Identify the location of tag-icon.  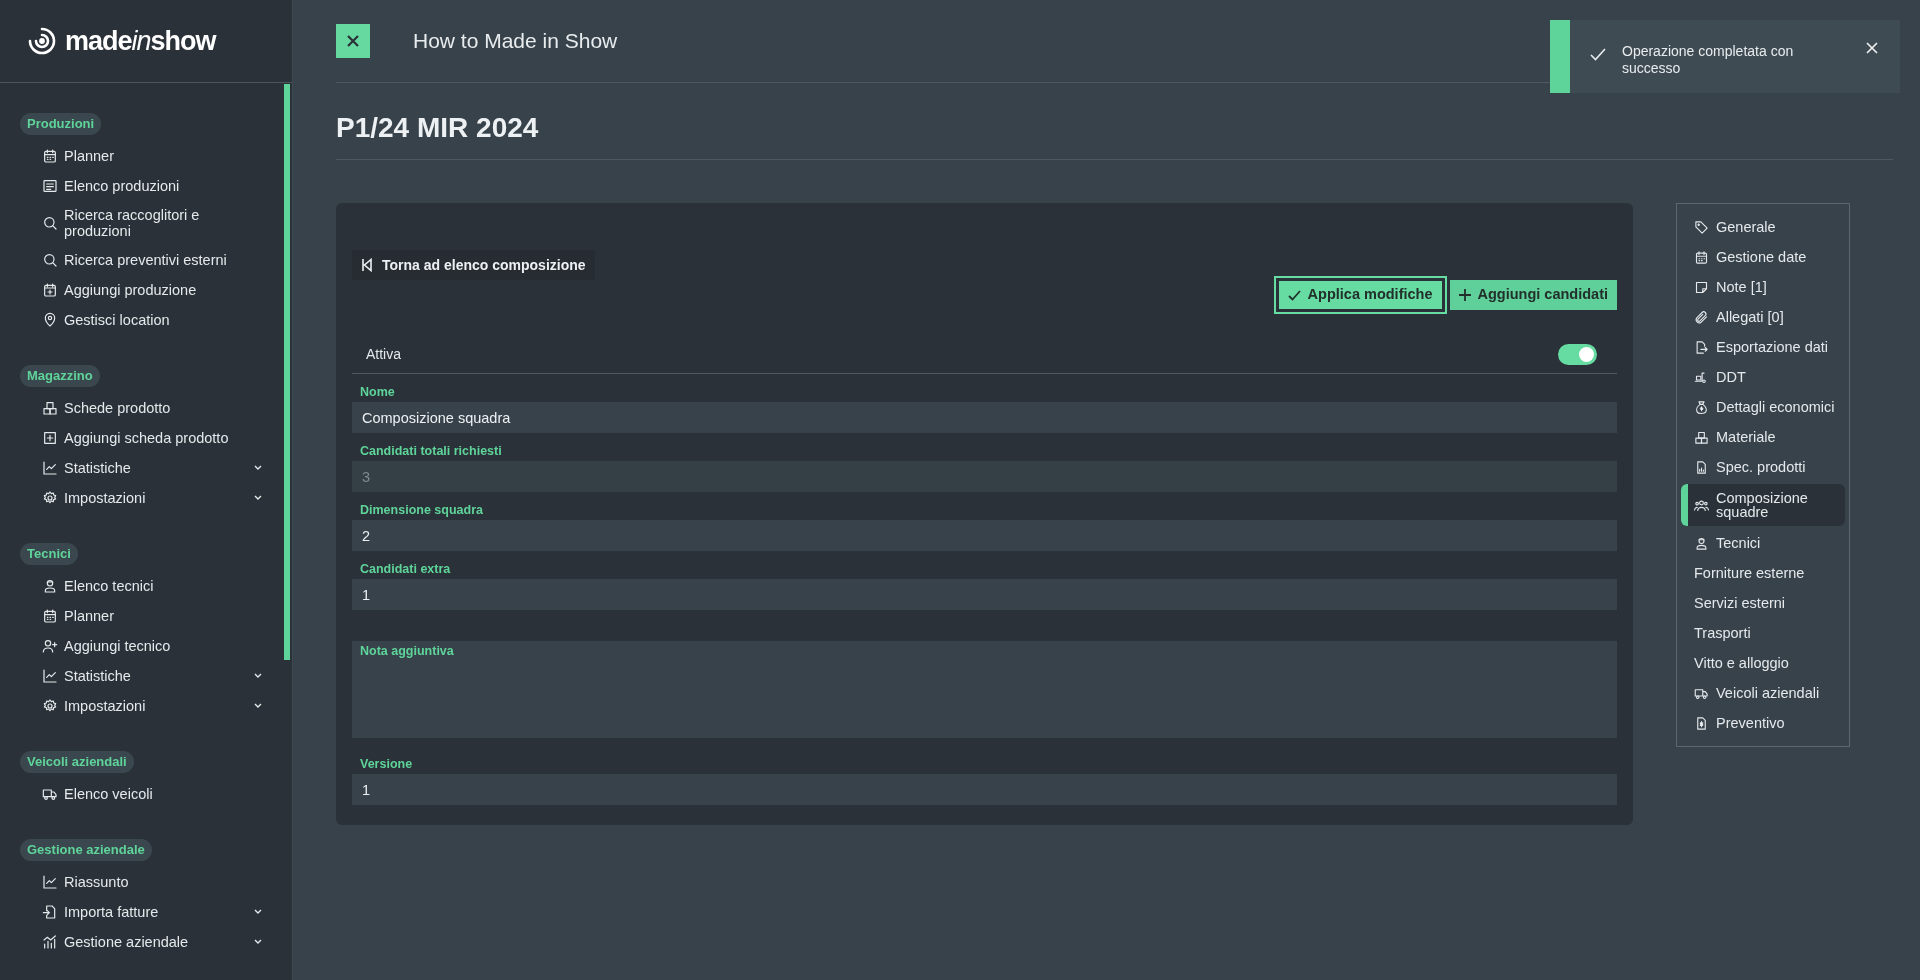
(1701, 227).